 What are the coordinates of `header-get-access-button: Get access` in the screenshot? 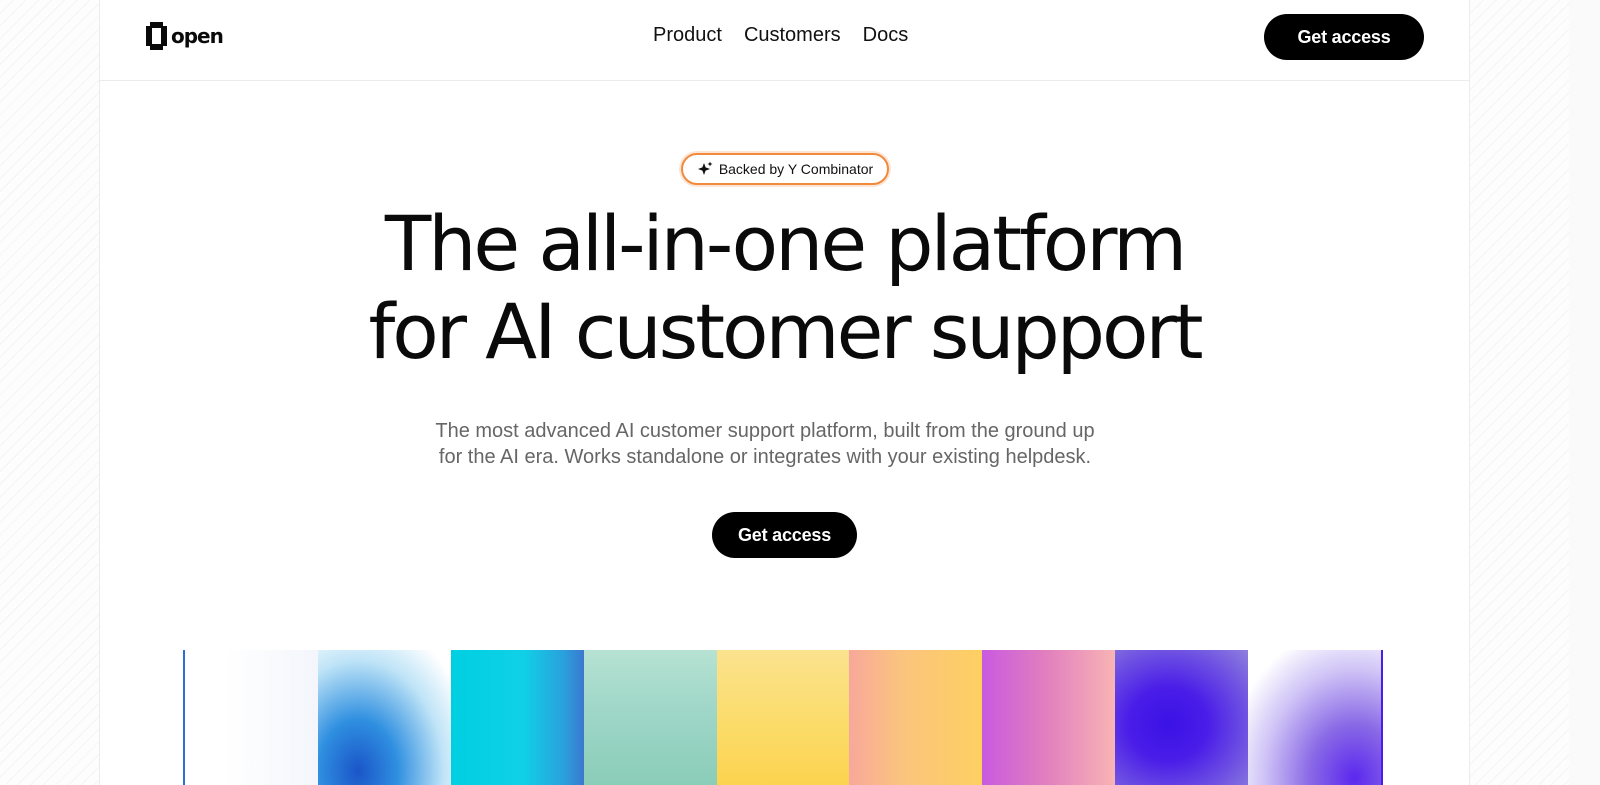 It's located at (1344, 37).